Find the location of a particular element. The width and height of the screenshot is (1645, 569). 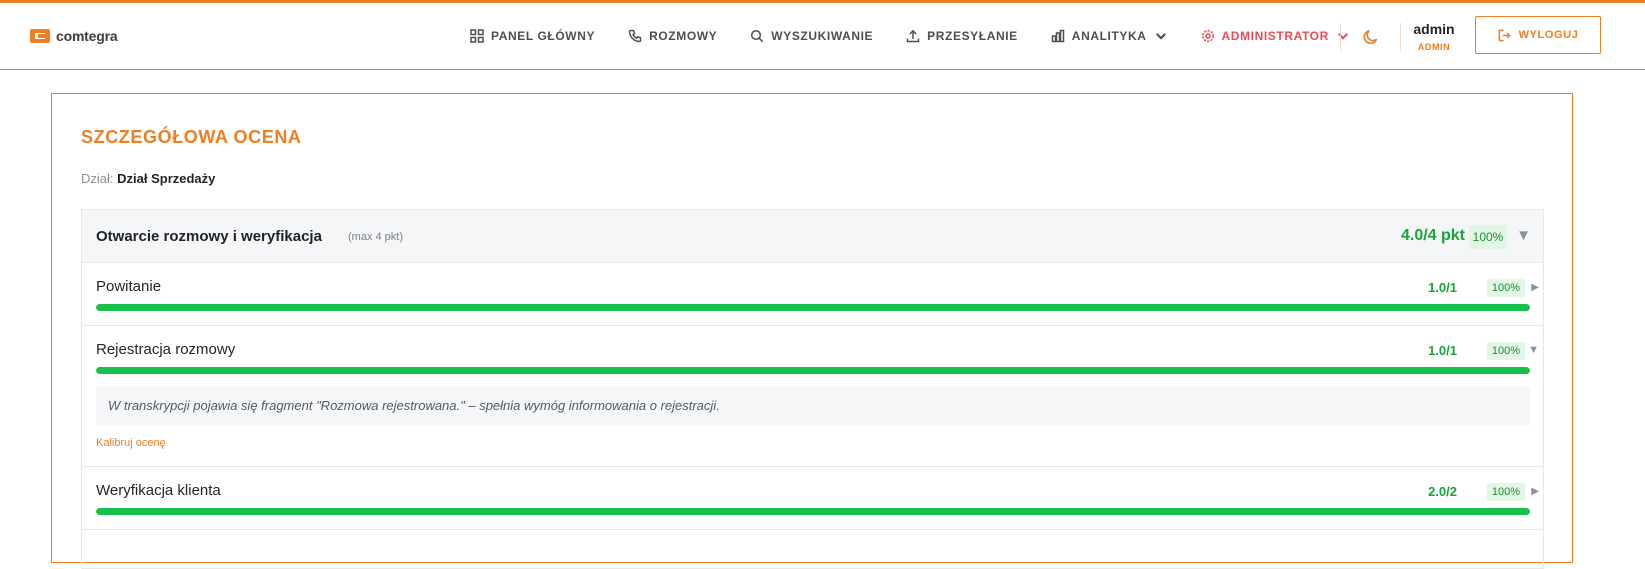

nav-item-label: PRZESYŁANIE is located at coordinates (972, 36).